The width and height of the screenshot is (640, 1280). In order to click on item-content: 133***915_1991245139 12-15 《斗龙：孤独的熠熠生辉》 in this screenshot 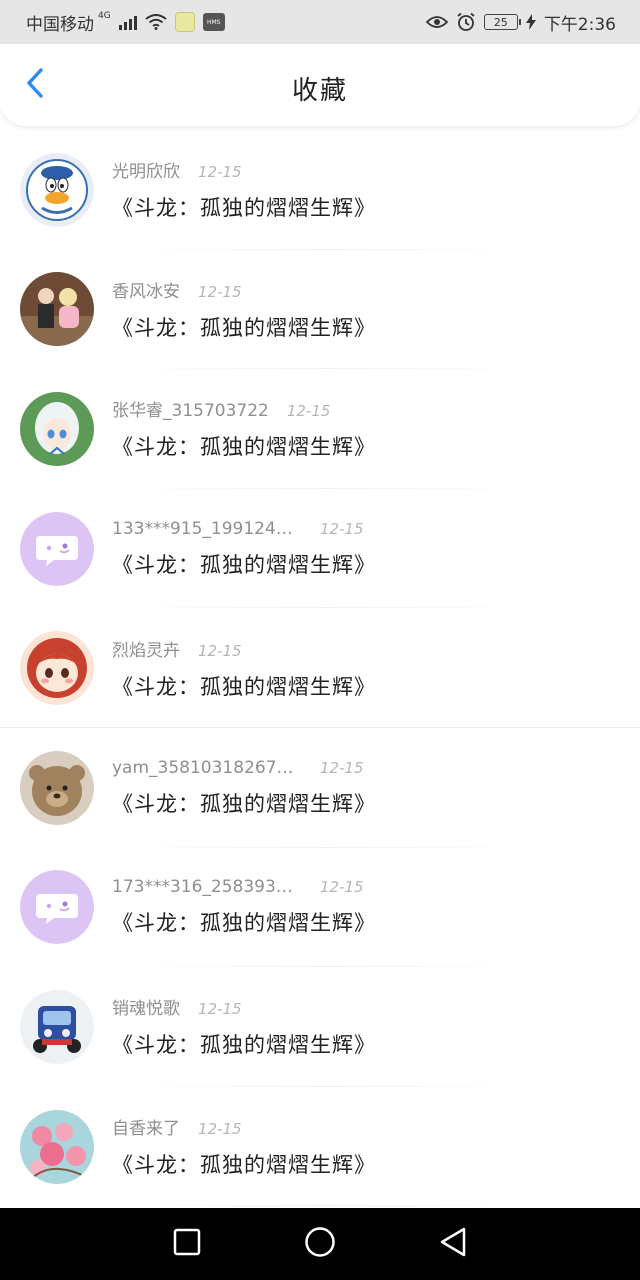, I will do `click(244, 549)`.